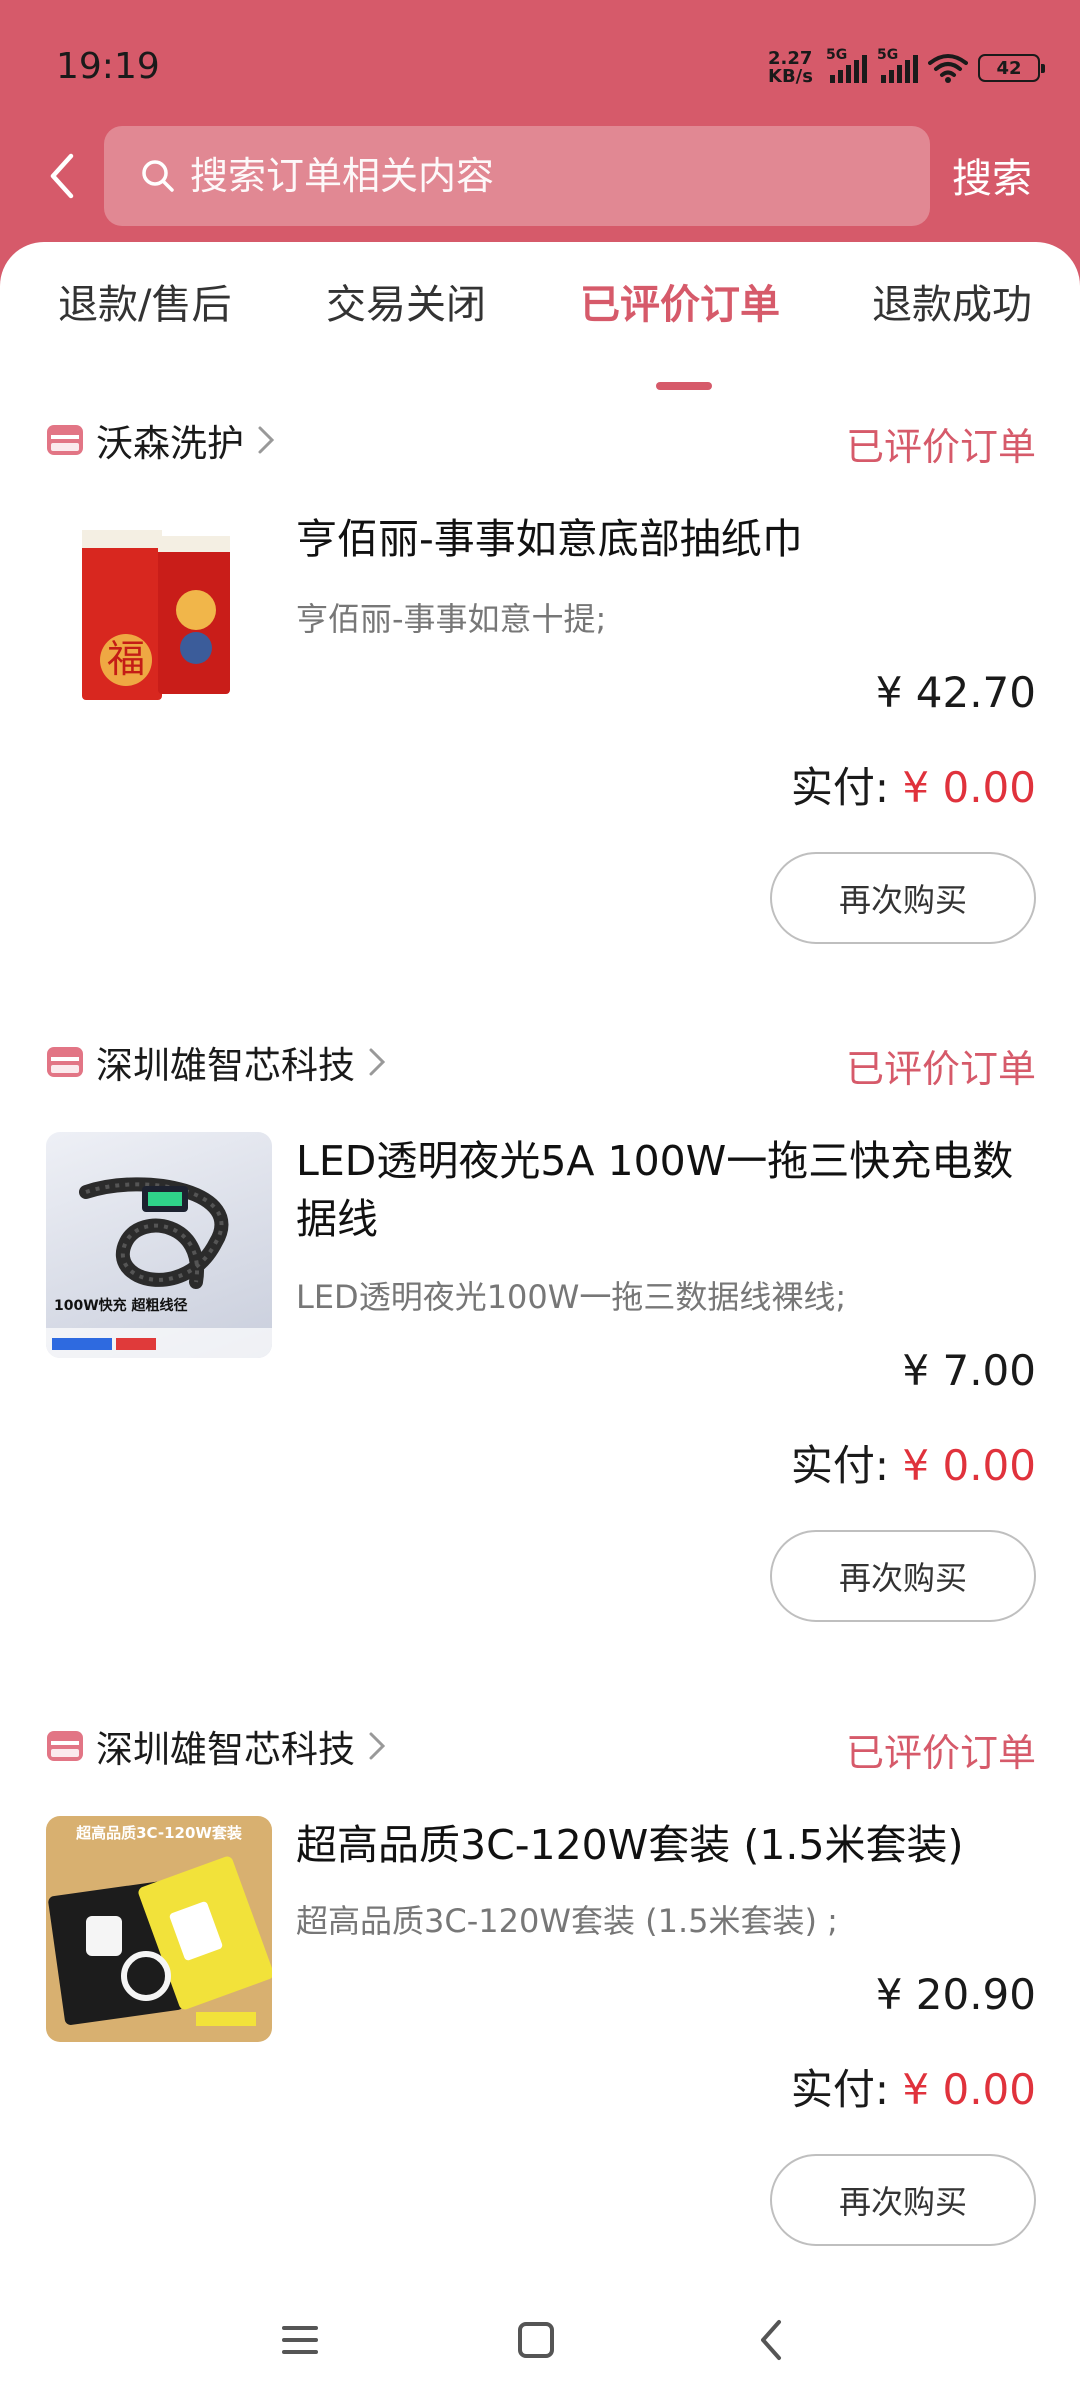  I want to click on status-time: 19:19, so click(108, 66).